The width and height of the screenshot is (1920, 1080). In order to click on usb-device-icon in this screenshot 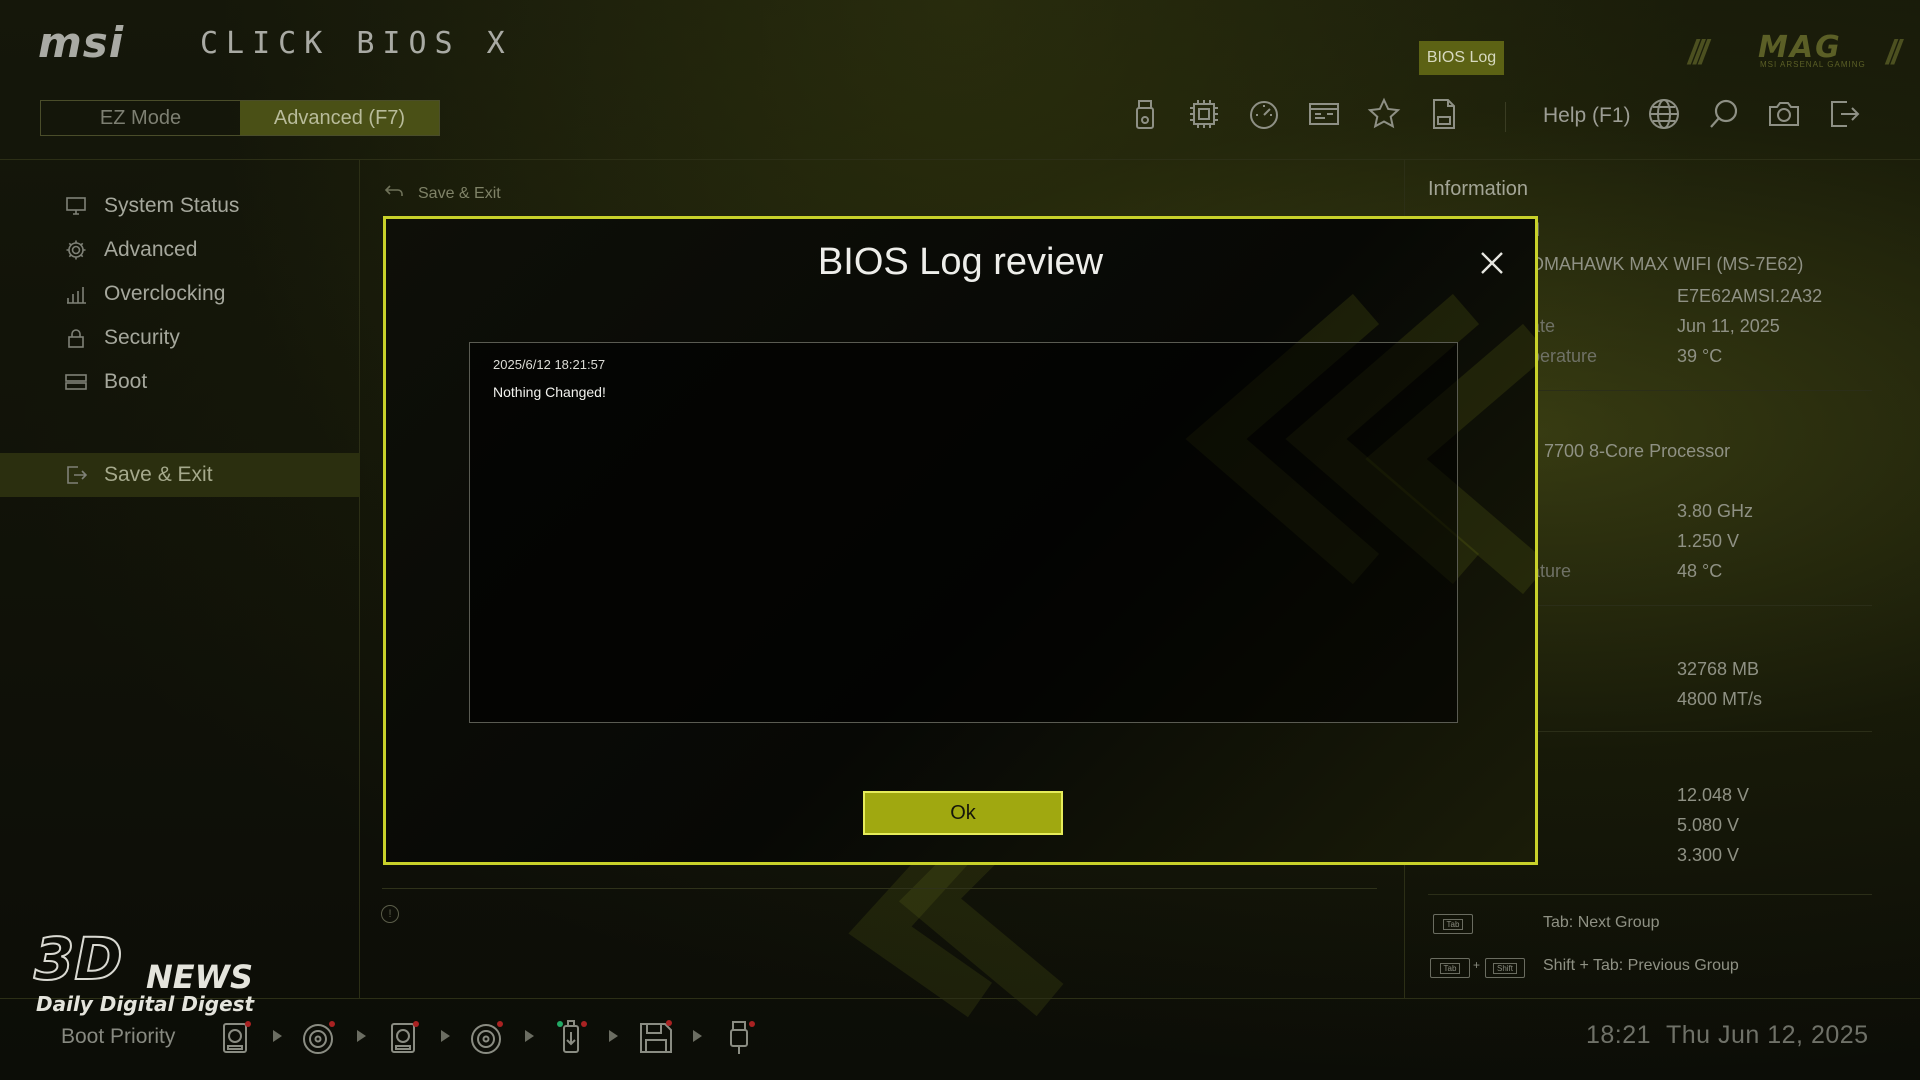, I will do `click(572, 1038)`.